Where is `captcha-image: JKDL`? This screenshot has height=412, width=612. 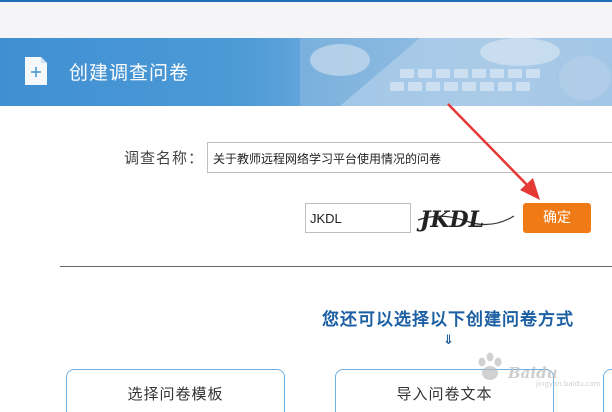
captcha-image: JKDL is located at coordinates (466, 218).